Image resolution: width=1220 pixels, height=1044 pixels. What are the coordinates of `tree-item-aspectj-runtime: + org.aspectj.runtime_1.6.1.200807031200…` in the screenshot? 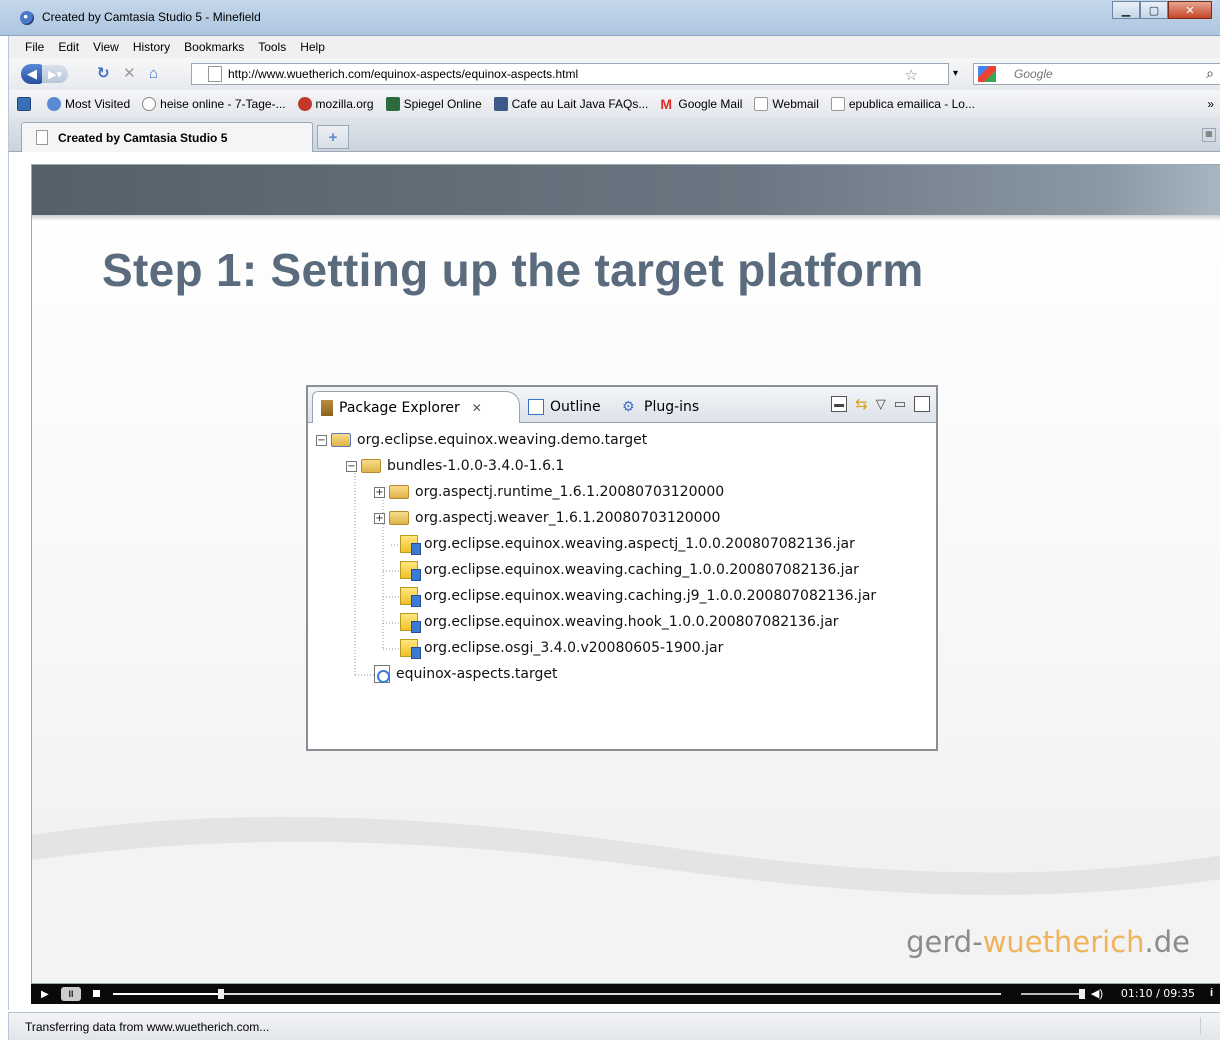 It's located at (549, 492).